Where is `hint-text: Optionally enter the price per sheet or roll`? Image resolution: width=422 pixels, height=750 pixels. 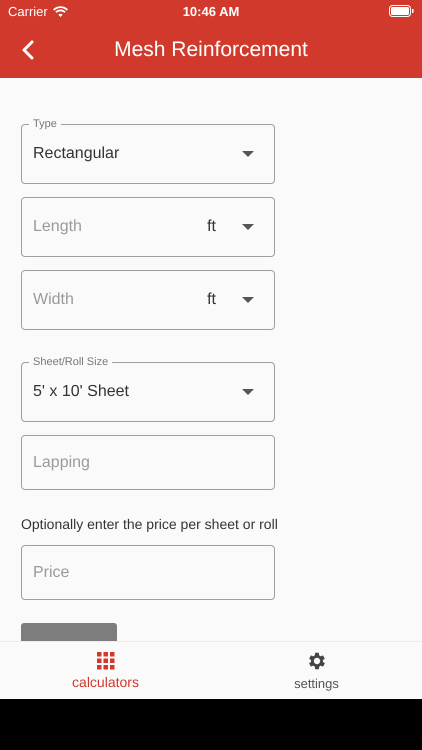
hint-text: Optionally enter the price per sheet or roll is located at coordinates (150, 524).